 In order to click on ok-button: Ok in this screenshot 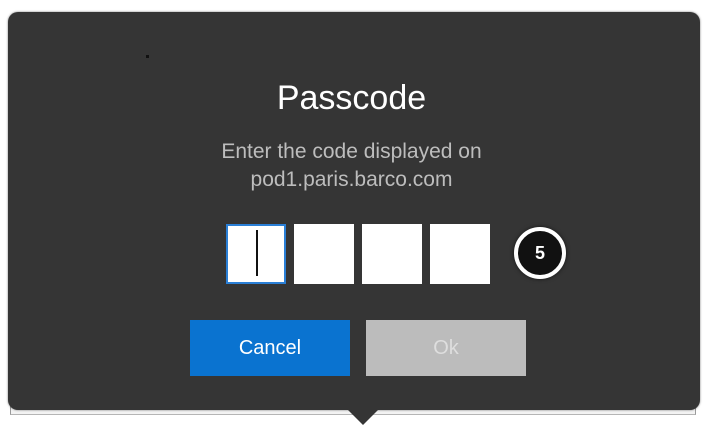, I will do `click(446, 348)`.